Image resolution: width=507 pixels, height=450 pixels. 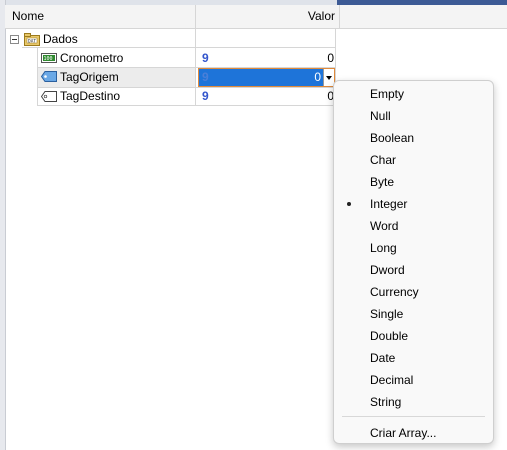 I want to click on menu-item-byte: Byte, so click(x=413, y=182).